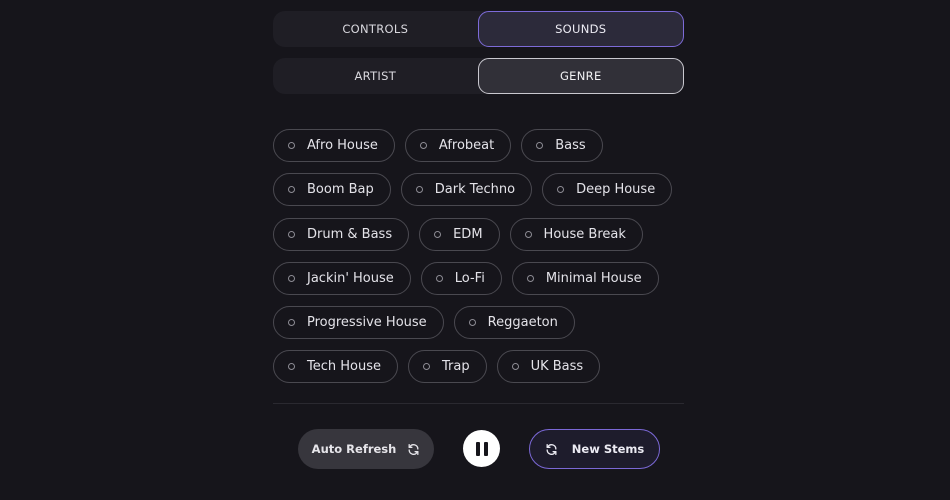 The width and height of the screenshot is (950, 500). Describe the element at coordinates (466, 145) in the screenshot. I see `genre-chip-label: Afrobeat` at that location.